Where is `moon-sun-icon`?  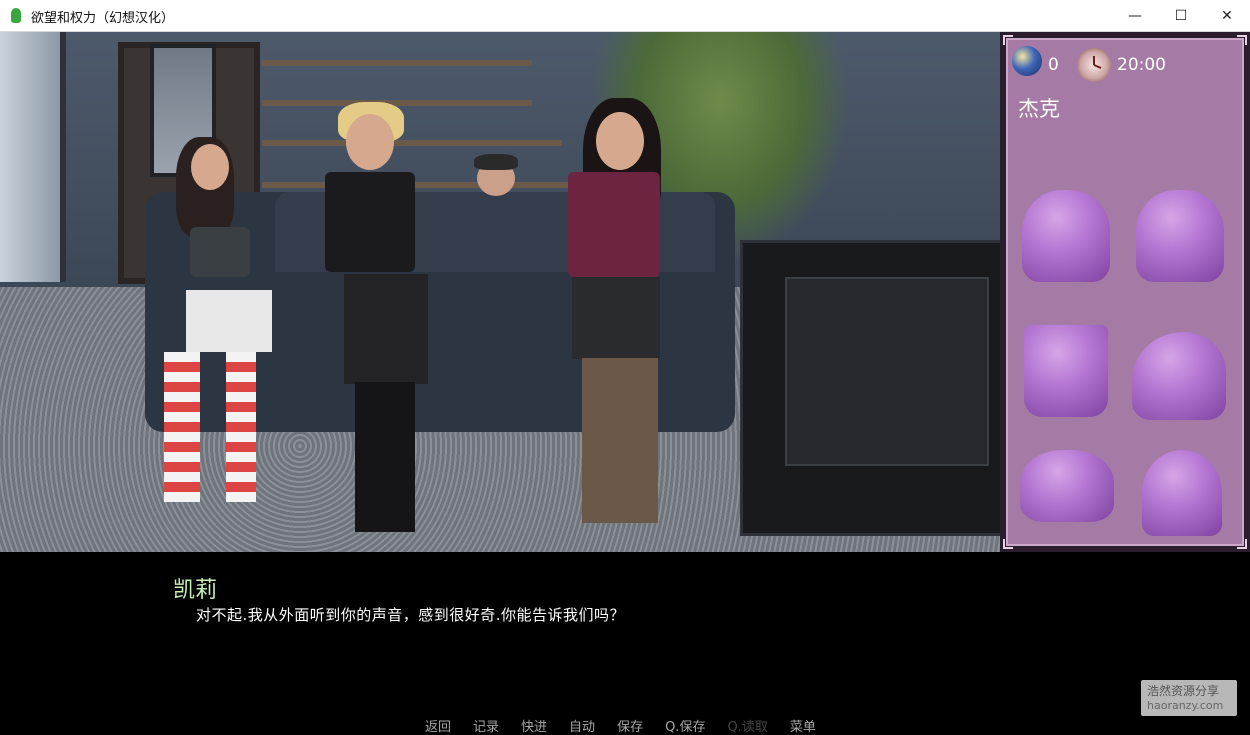
moon-sun-icon is located at coordinates (1027, 61).